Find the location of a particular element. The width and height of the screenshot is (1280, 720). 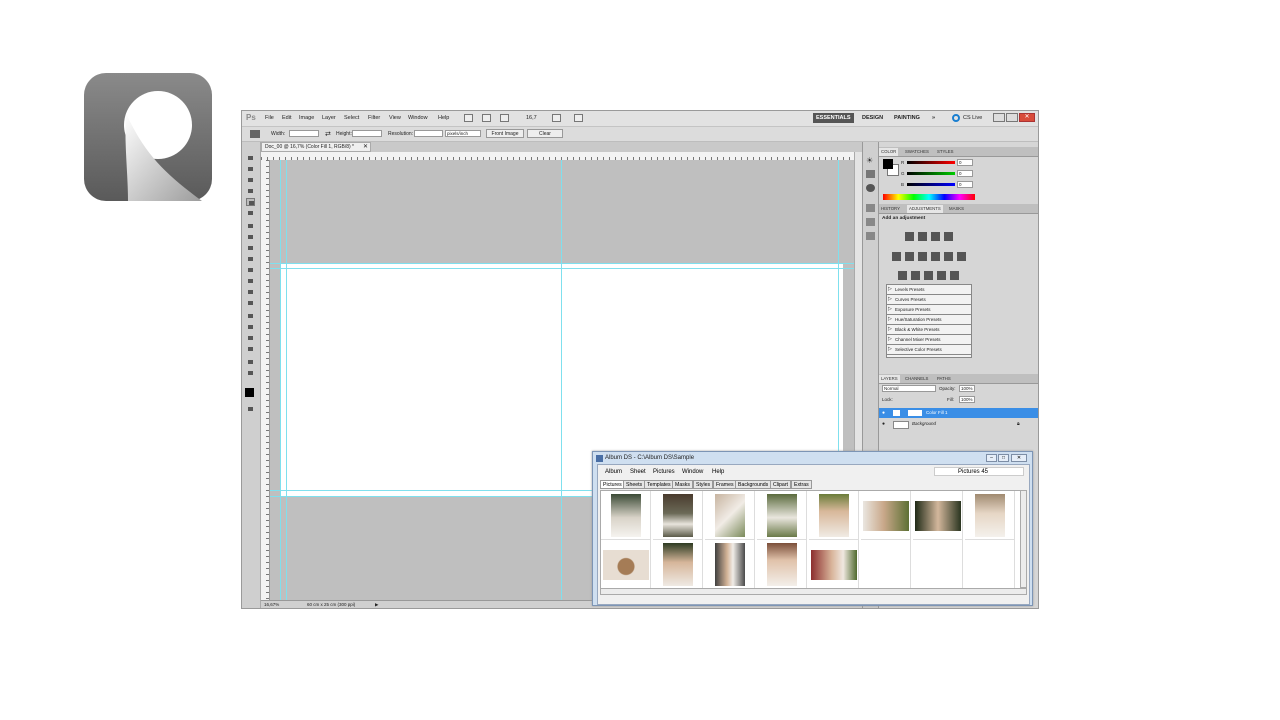

brightness-icon: ☀ is located at coordinates (870, 160).